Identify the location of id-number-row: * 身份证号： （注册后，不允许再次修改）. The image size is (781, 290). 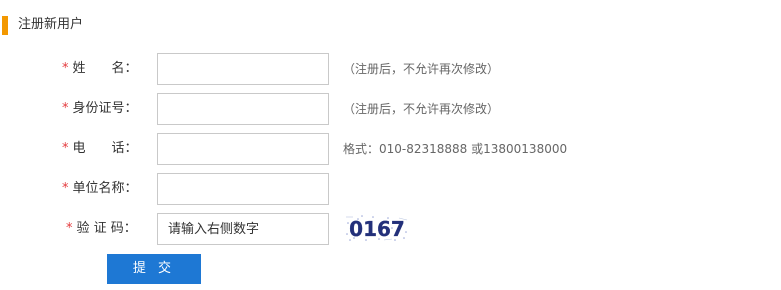
(390, 109).